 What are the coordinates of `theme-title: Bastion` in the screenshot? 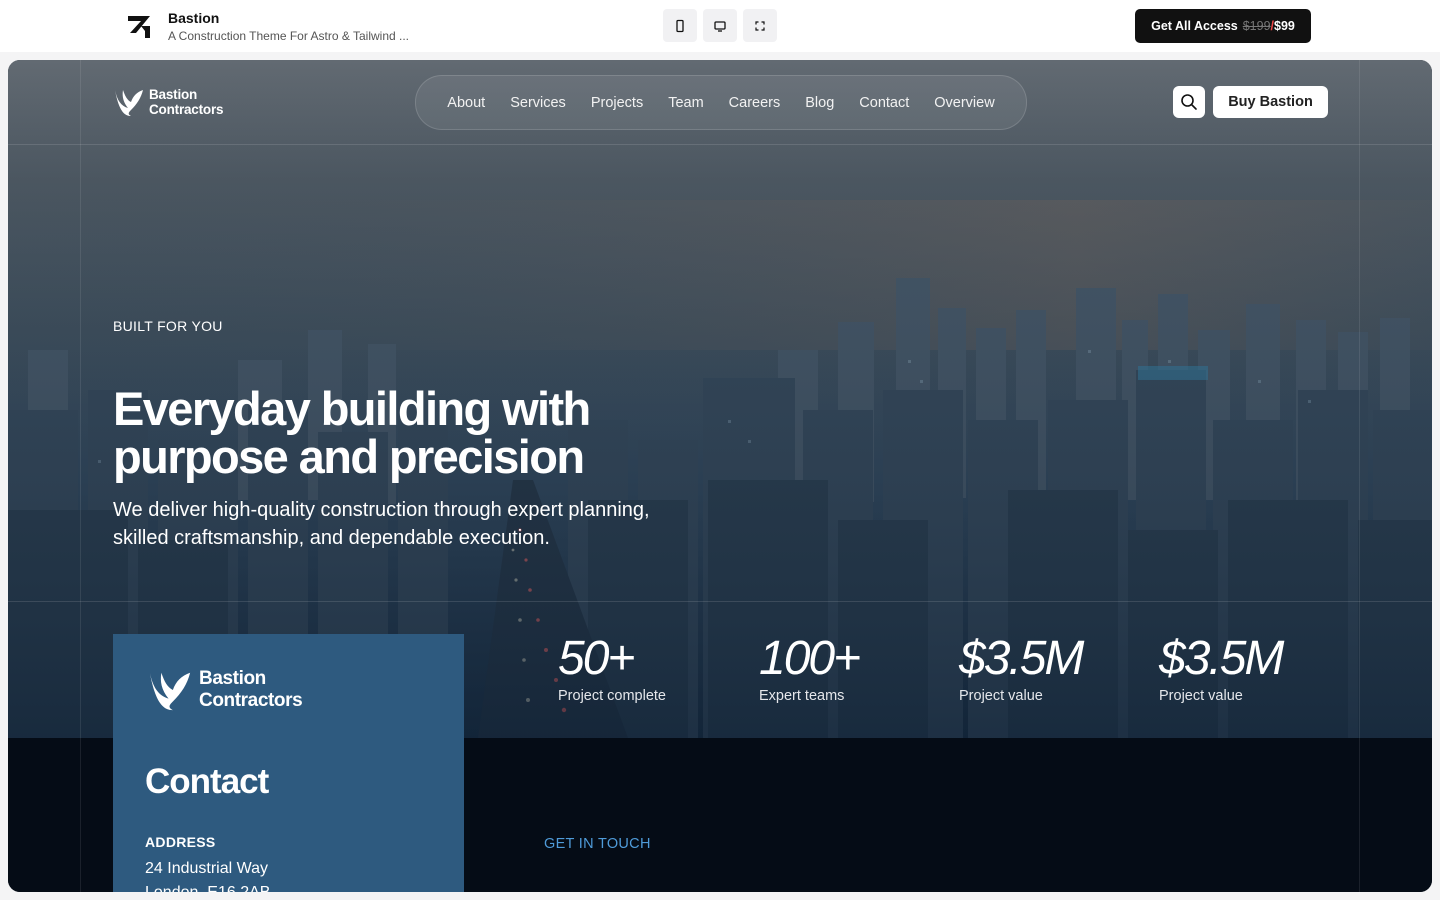 It's located at (194, 18).